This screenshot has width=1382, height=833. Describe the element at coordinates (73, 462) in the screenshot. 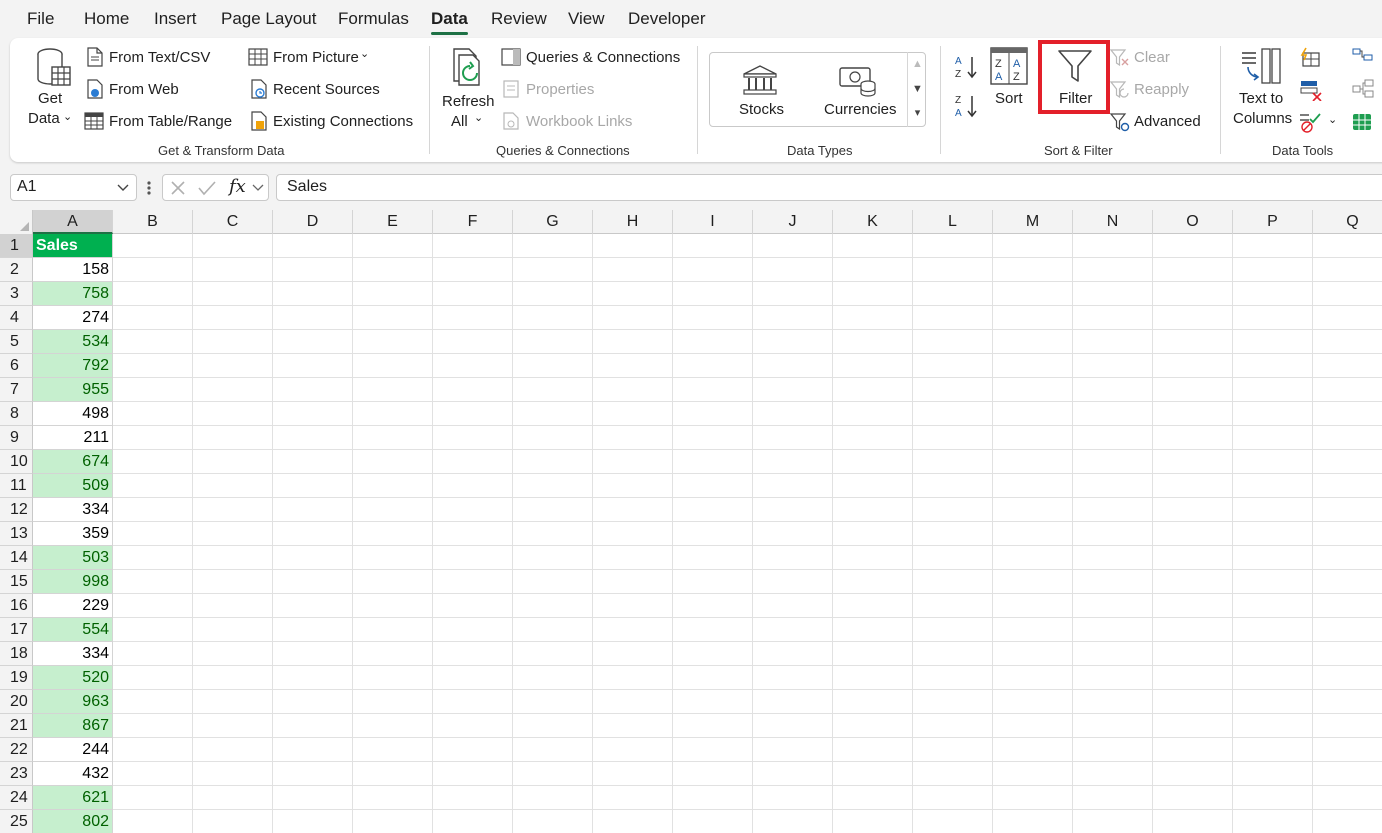

I see `cell-value: 674` at that location.